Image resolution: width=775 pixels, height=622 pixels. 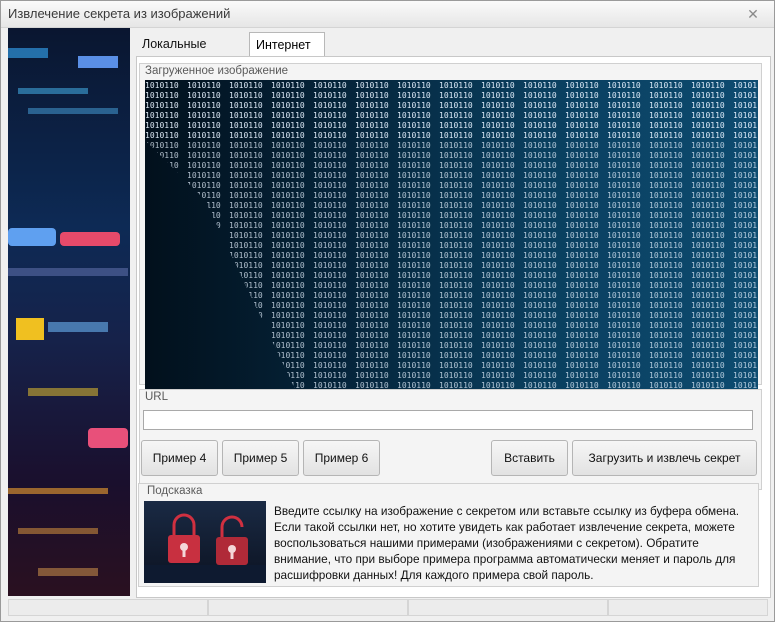 I want to click on close-icon: ✕, so click(x=753, y=14).